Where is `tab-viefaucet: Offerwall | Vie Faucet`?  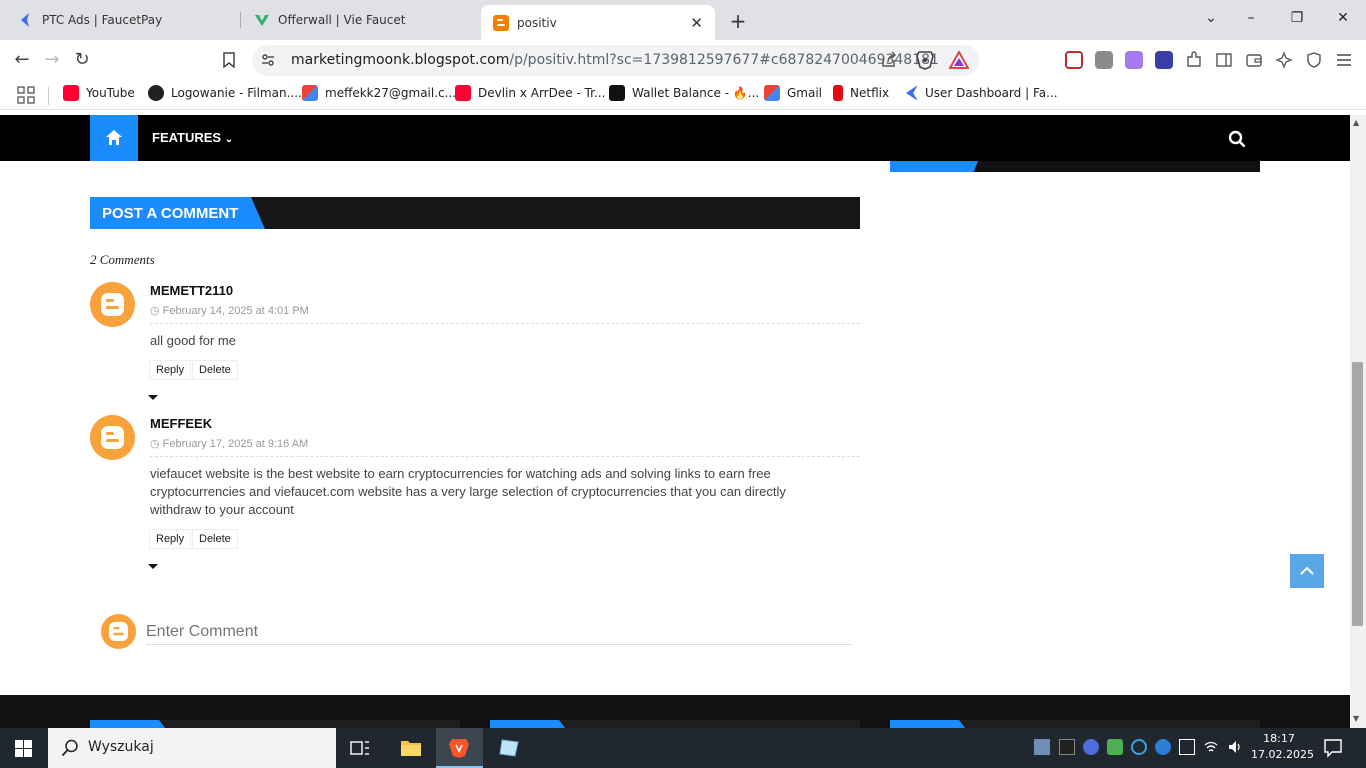 tab-viefaucet: Offerwall | Vie Faucet is located at coordinates (360, 20).